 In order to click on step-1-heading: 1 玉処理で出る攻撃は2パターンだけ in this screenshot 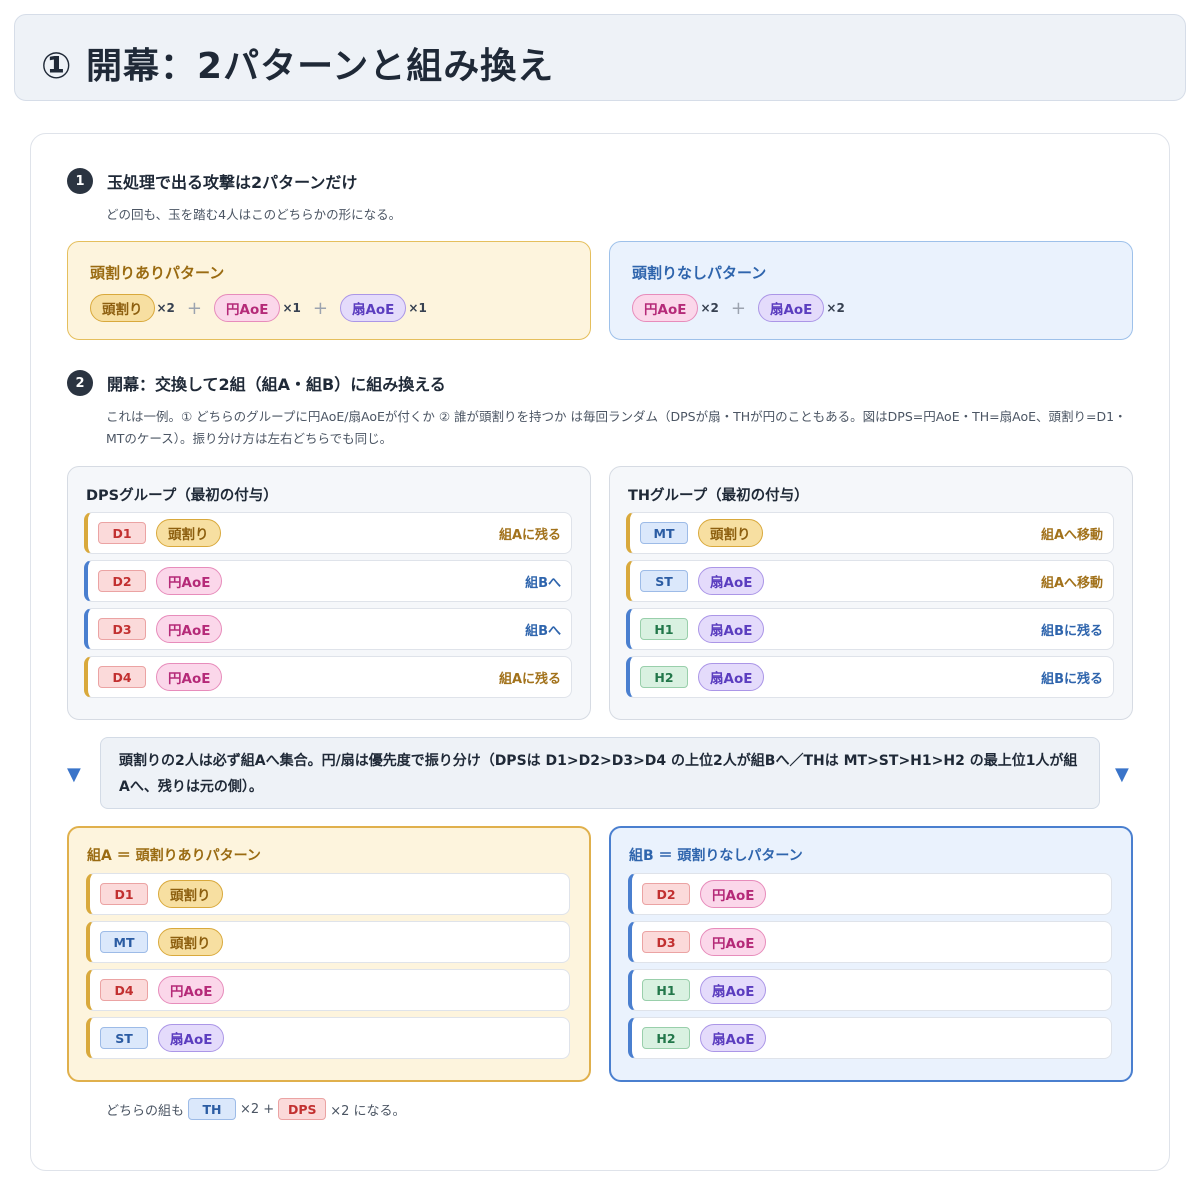, I will do `click(212, 181)`.